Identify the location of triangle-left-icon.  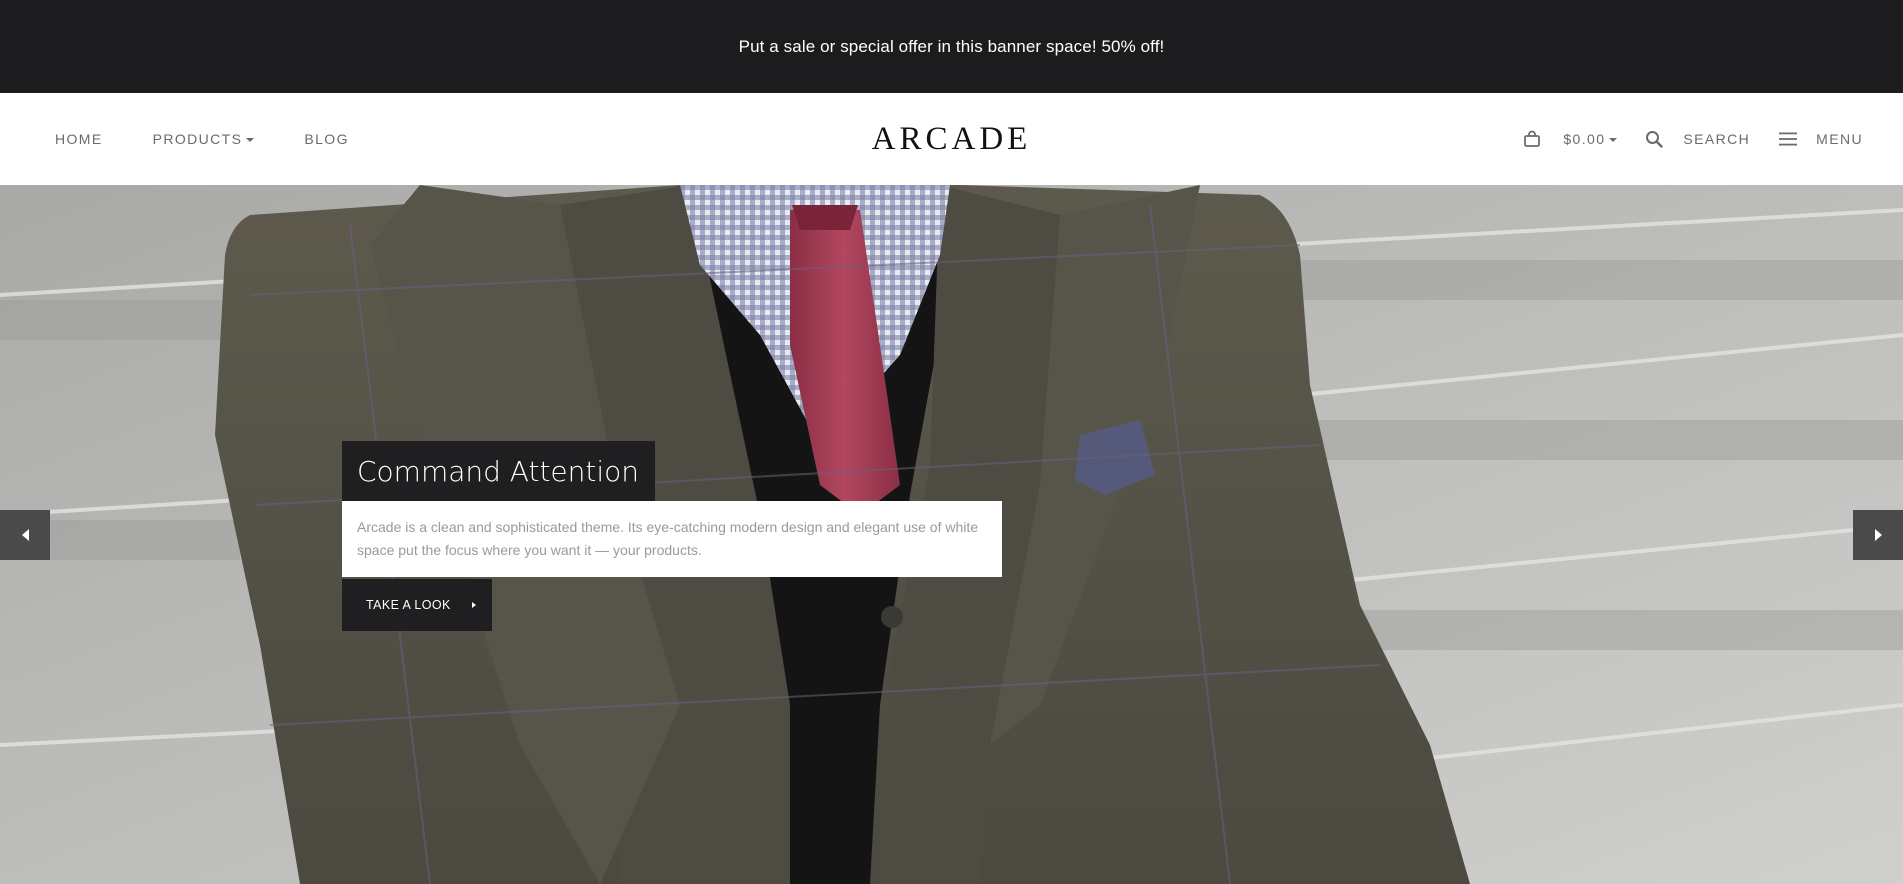
(25, 535).